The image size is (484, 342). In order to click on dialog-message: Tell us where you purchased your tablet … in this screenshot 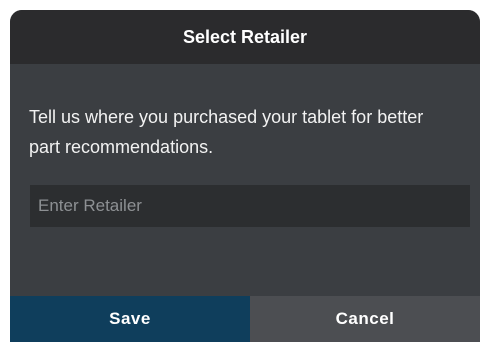, I will do `click(226, 132)`.